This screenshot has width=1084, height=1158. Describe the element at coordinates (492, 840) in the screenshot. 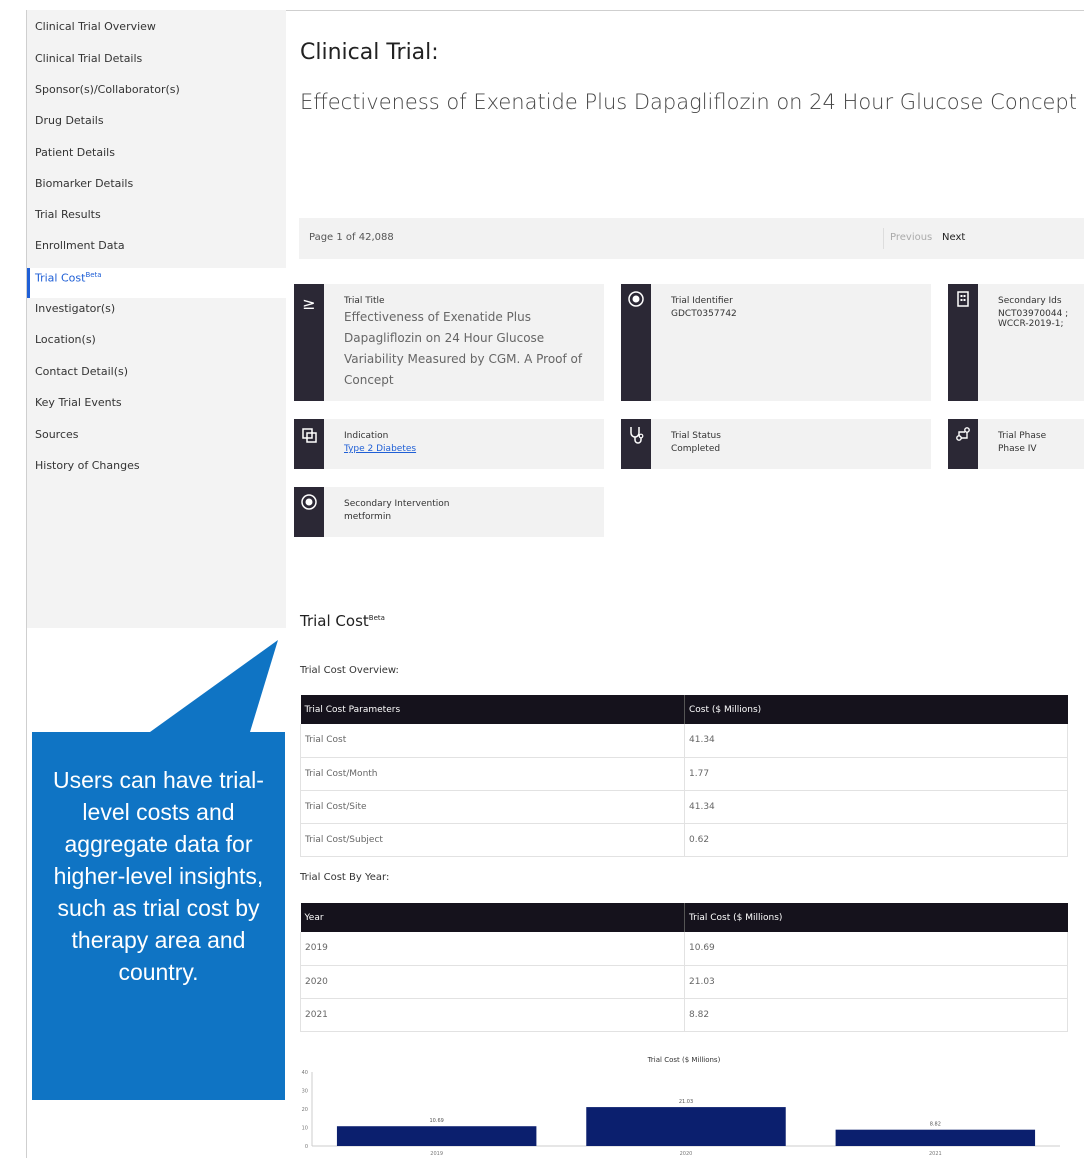

I see `table-cell: Trial Cost/Subject` at that location.